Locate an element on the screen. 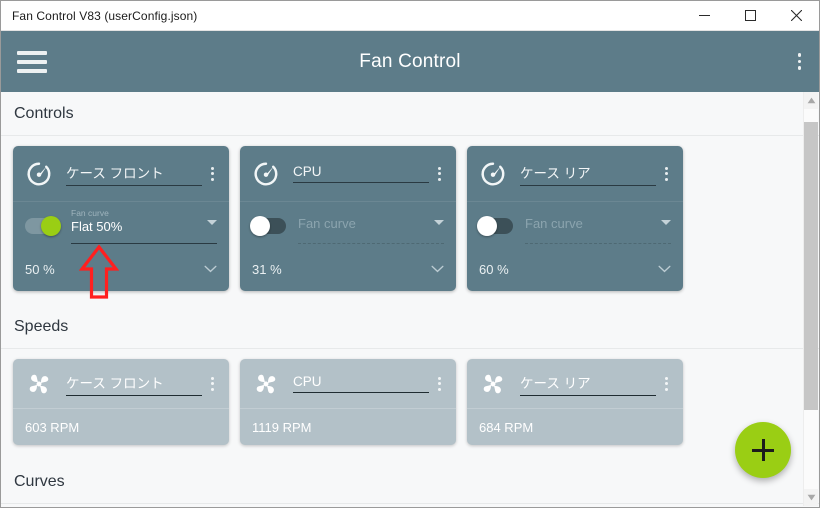 This screenshot has width=820, height=508. plus-icon is located at coordinates (763, 450).